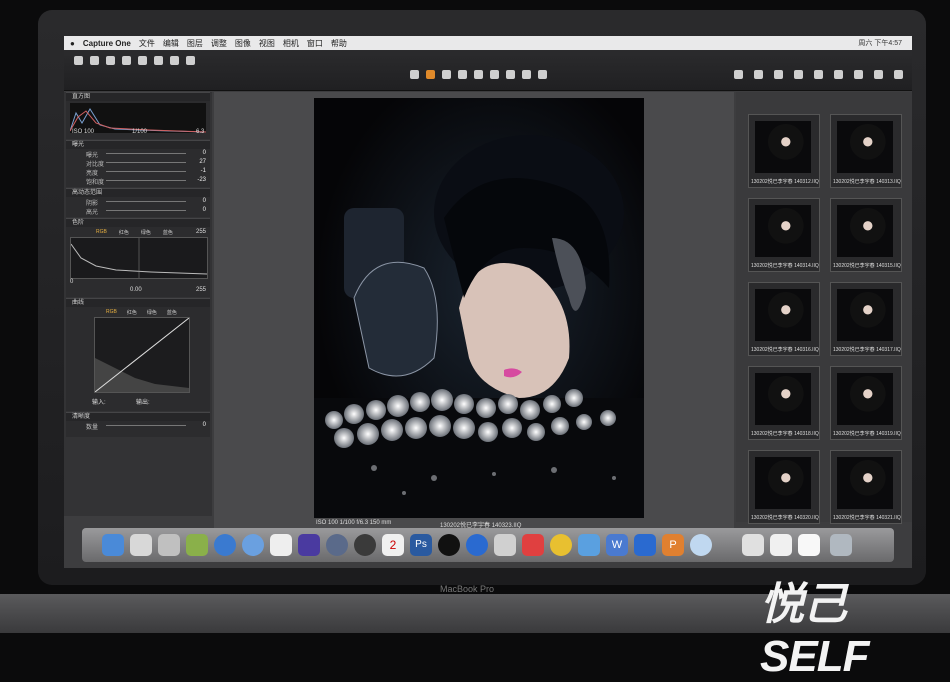 This screenshot has height=682, width=950. I want to click on shadow-row: 阴影 0, so click(138, 202).